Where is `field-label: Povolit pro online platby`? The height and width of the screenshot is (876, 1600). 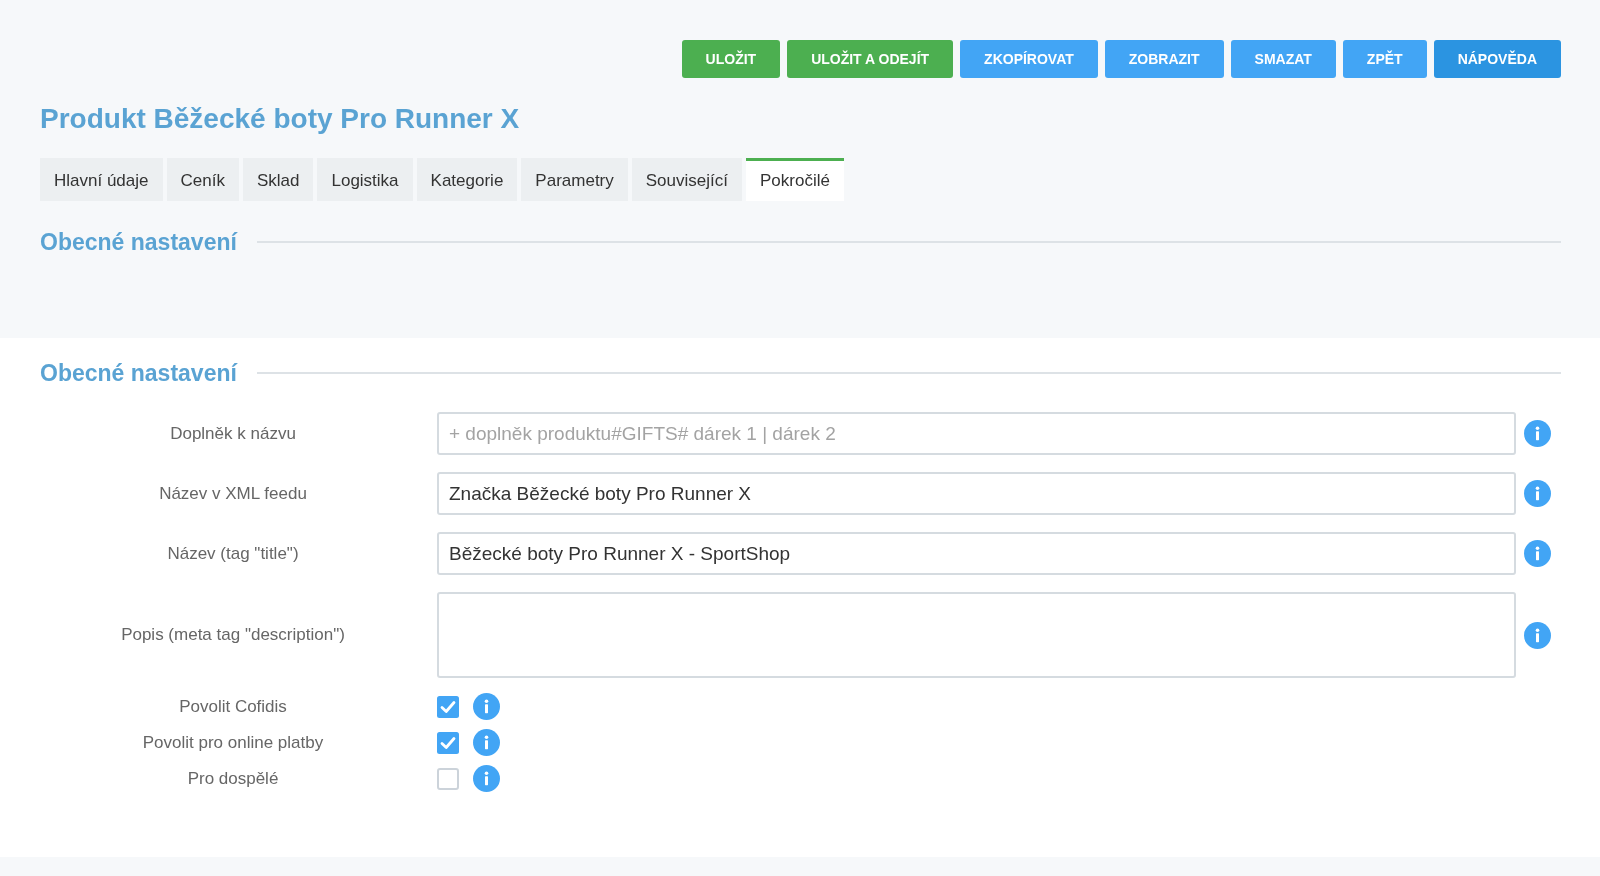
field-label: Povolit pro online platby is located at coordinates (233, 742).